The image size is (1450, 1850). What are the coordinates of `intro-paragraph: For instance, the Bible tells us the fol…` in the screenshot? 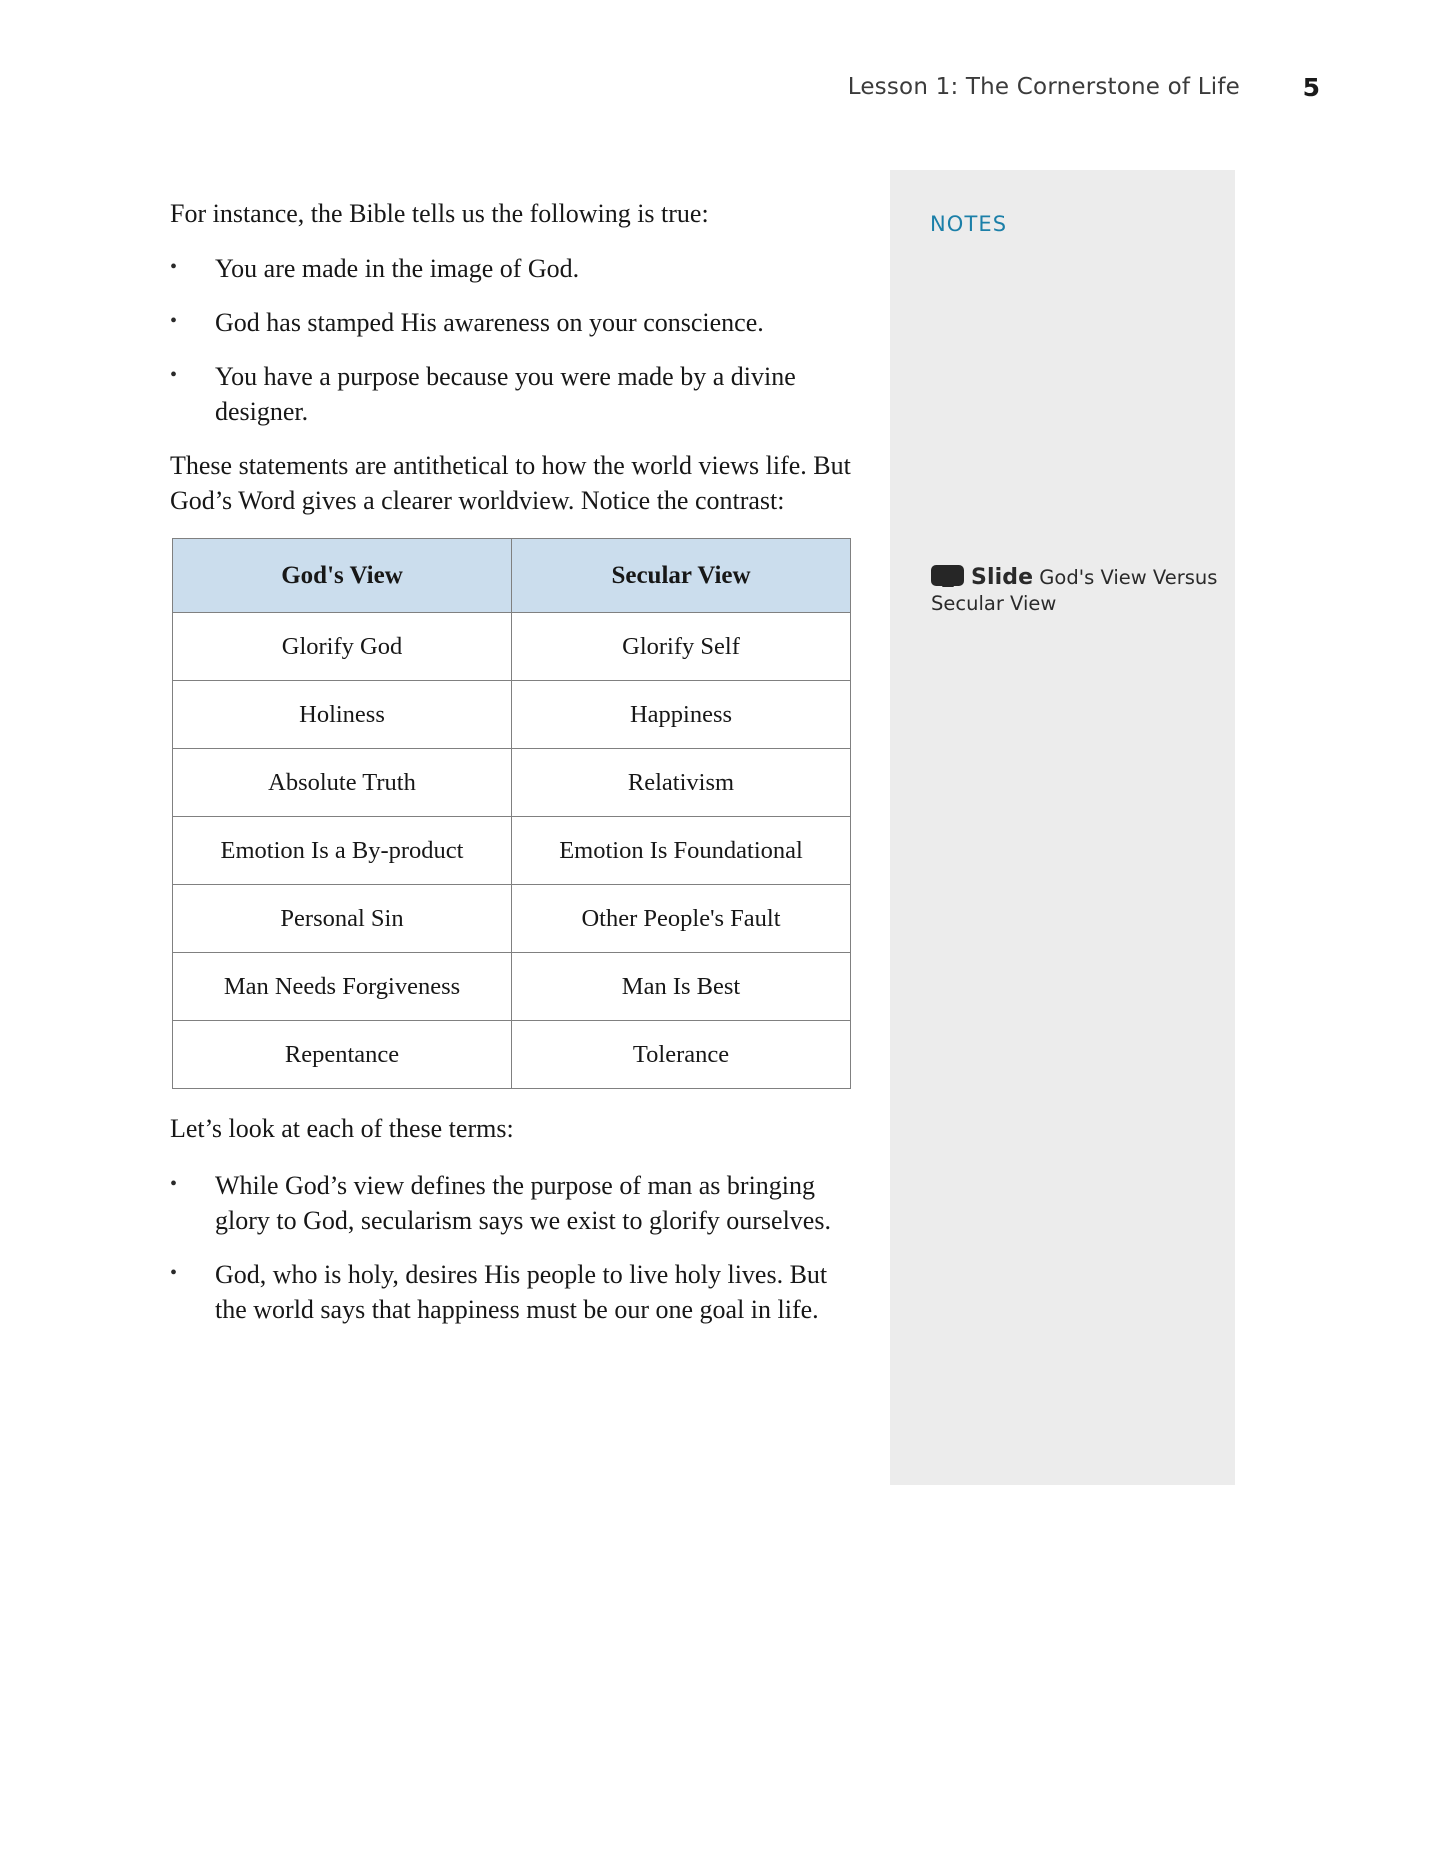 It's located at (439, 213).